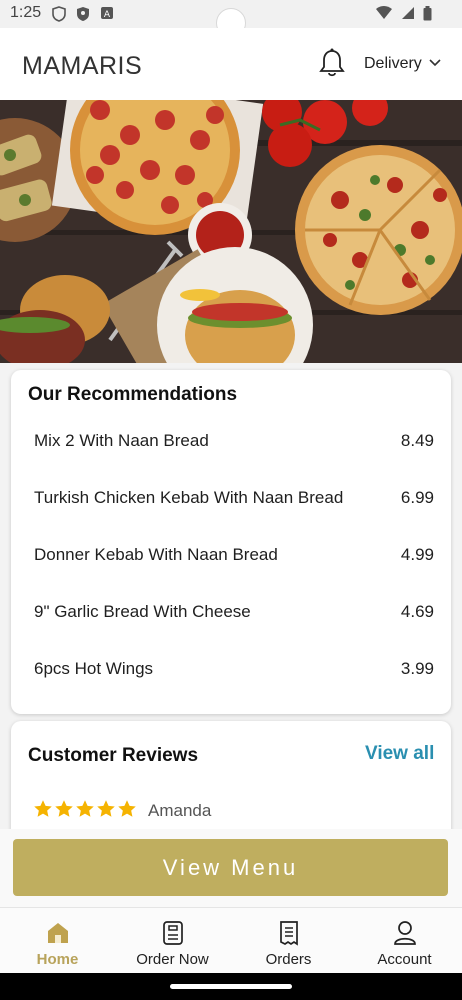 The width and height of the screenshot is (462, 1000). What do you see at coordinates (417, 440) in the screenshot?
I see `item-price: 8.49` at bounding box center [417, 440].